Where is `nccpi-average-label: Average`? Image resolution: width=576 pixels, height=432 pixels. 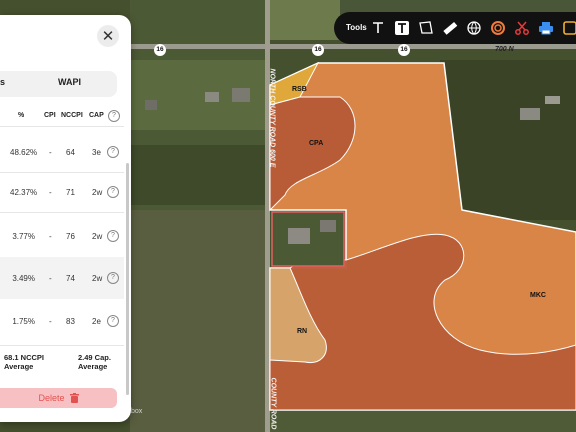
nccpi-average-label: Average is located at coordinates (19, 366).